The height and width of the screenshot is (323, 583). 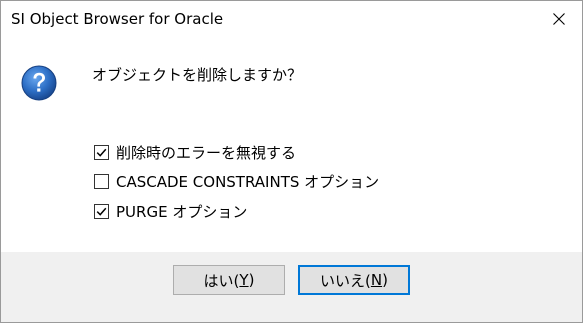 I want to click on purge-checkbox, so click(x=101, y=211).